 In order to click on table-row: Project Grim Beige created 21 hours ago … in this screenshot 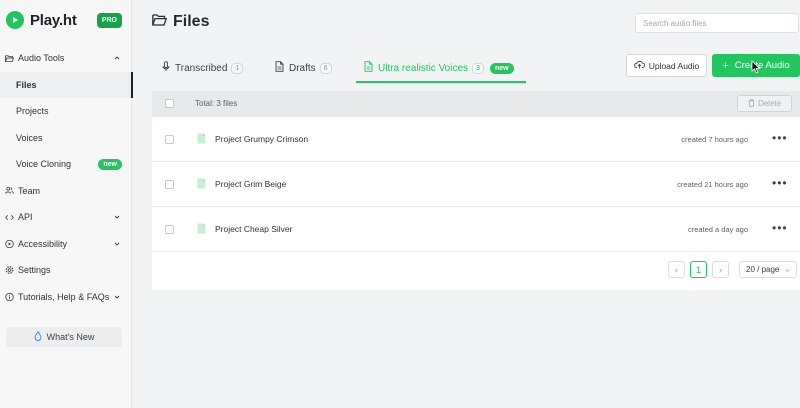, I will do `click(476, 184)`.